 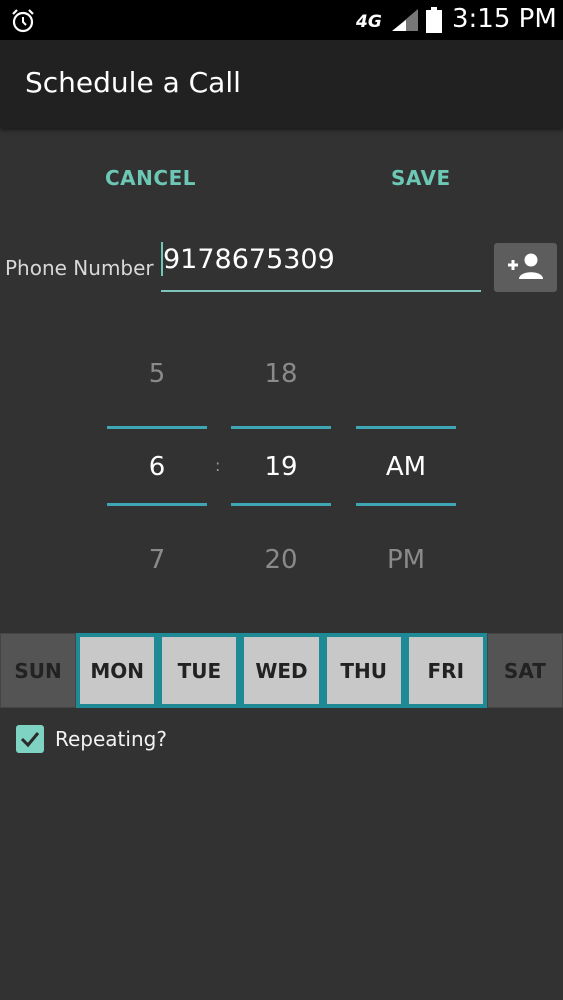 I want to click on repeating-checkbox, so click(x=30, y=739).